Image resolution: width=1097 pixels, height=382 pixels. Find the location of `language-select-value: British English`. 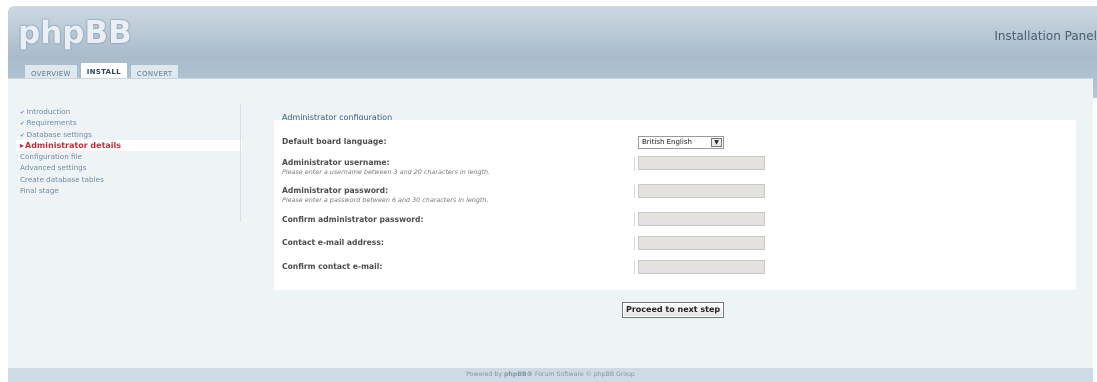

language-select-value: British English is located at coordinates (667, 142).